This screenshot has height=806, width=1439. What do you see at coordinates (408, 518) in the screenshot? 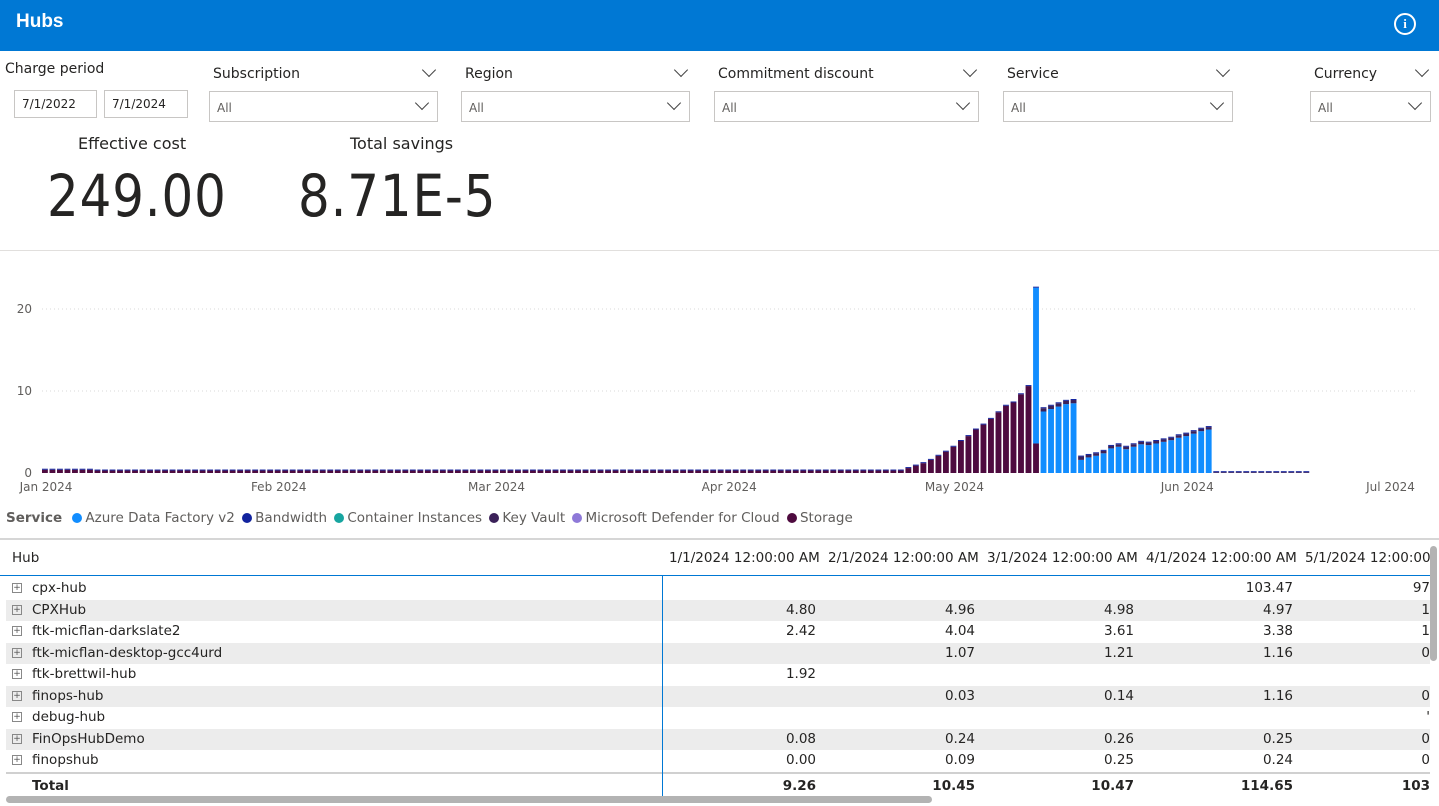
I see `legend-item-container-instances: Container Instances` at bounding box center [408, 518].